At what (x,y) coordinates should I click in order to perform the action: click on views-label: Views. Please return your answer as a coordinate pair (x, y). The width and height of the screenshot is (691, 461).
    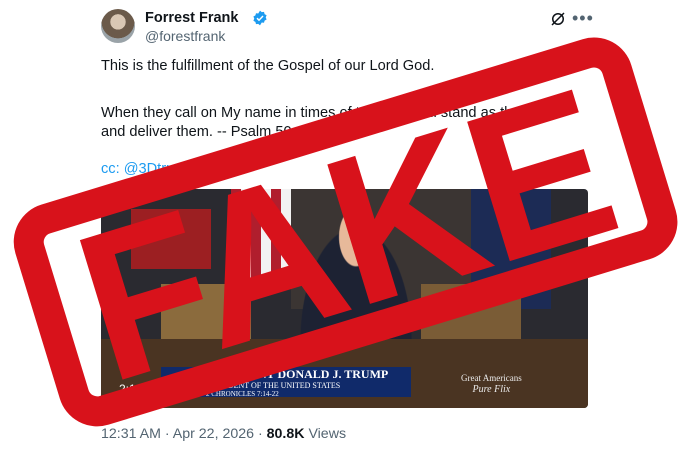
    Looking at the image, I should click on (327, 434).